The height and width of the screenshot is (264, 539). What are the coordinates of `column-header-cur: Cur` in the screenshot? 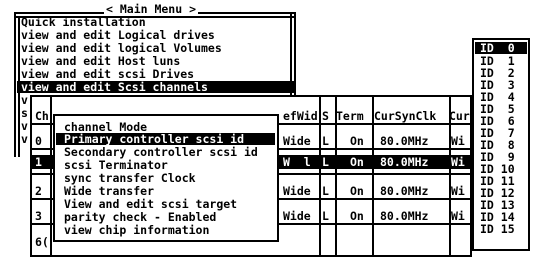 It's located at (459, 116).